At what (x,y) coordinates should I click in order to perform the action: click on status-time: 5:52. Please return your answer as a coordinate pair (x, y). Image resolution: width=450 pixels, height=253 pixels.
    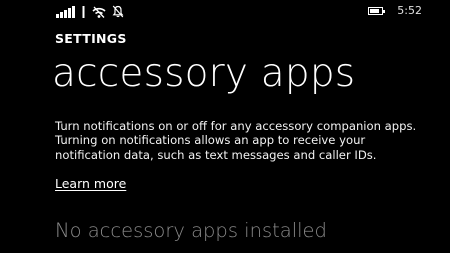
    Looking at the image, I should click on (409, 10).